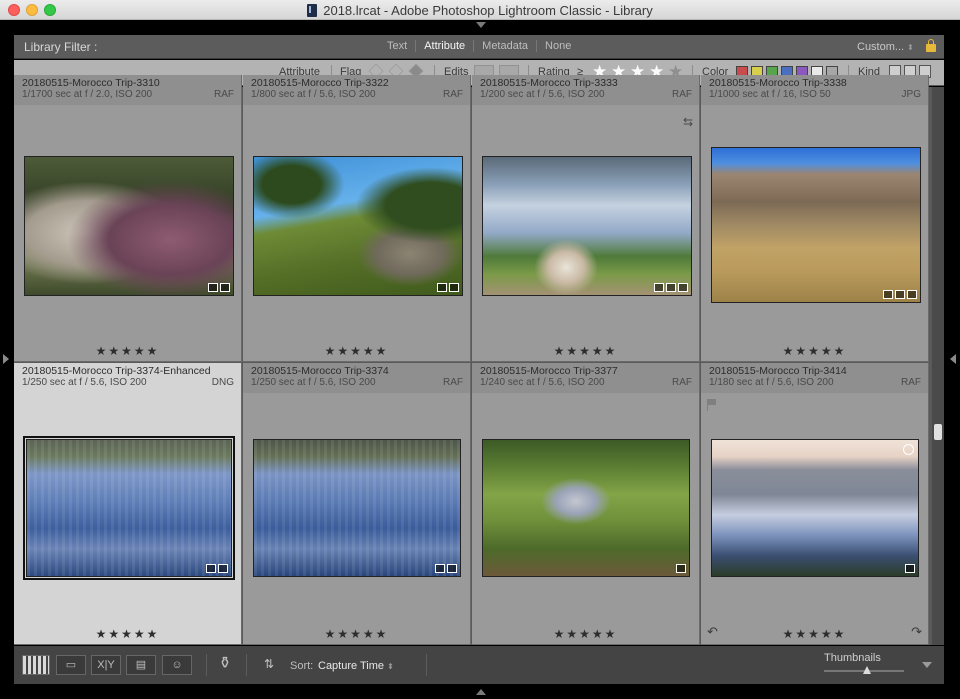 The width and height of the screenshot is (960, 699). Describe the element at coordinates (6, 359) in the screenshot. I see `show-left-panel-arrow-icon` at that location.